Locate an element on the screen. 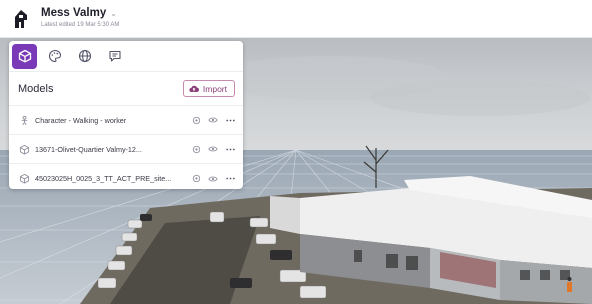 The image size is (592, 304). tab-environment is located at coordinates (84, 56).